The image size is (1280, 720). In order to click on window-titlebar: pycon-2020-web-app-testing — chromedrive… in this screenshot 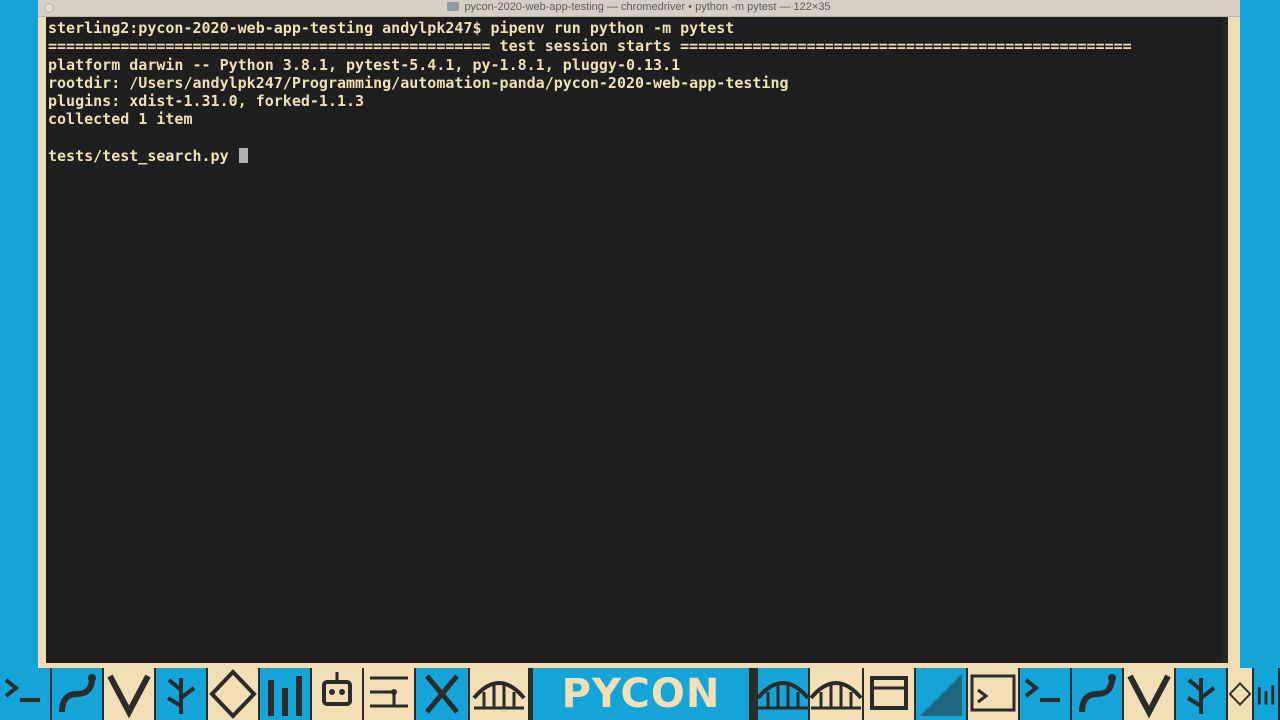, I will do `click(639, 8)`.